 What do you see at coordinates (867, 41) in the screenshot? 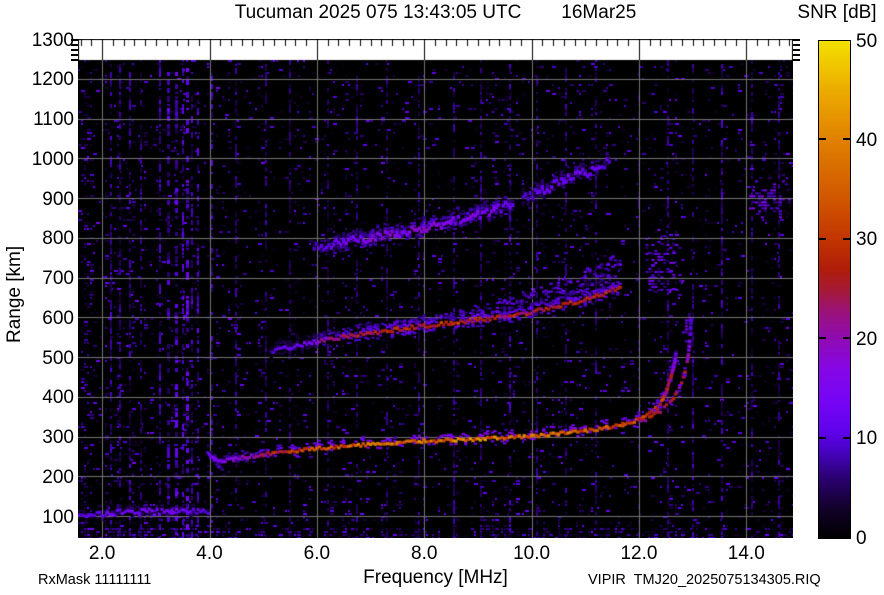
I see `colorbar-tick-label: 50` at bounding box center [867, 41].